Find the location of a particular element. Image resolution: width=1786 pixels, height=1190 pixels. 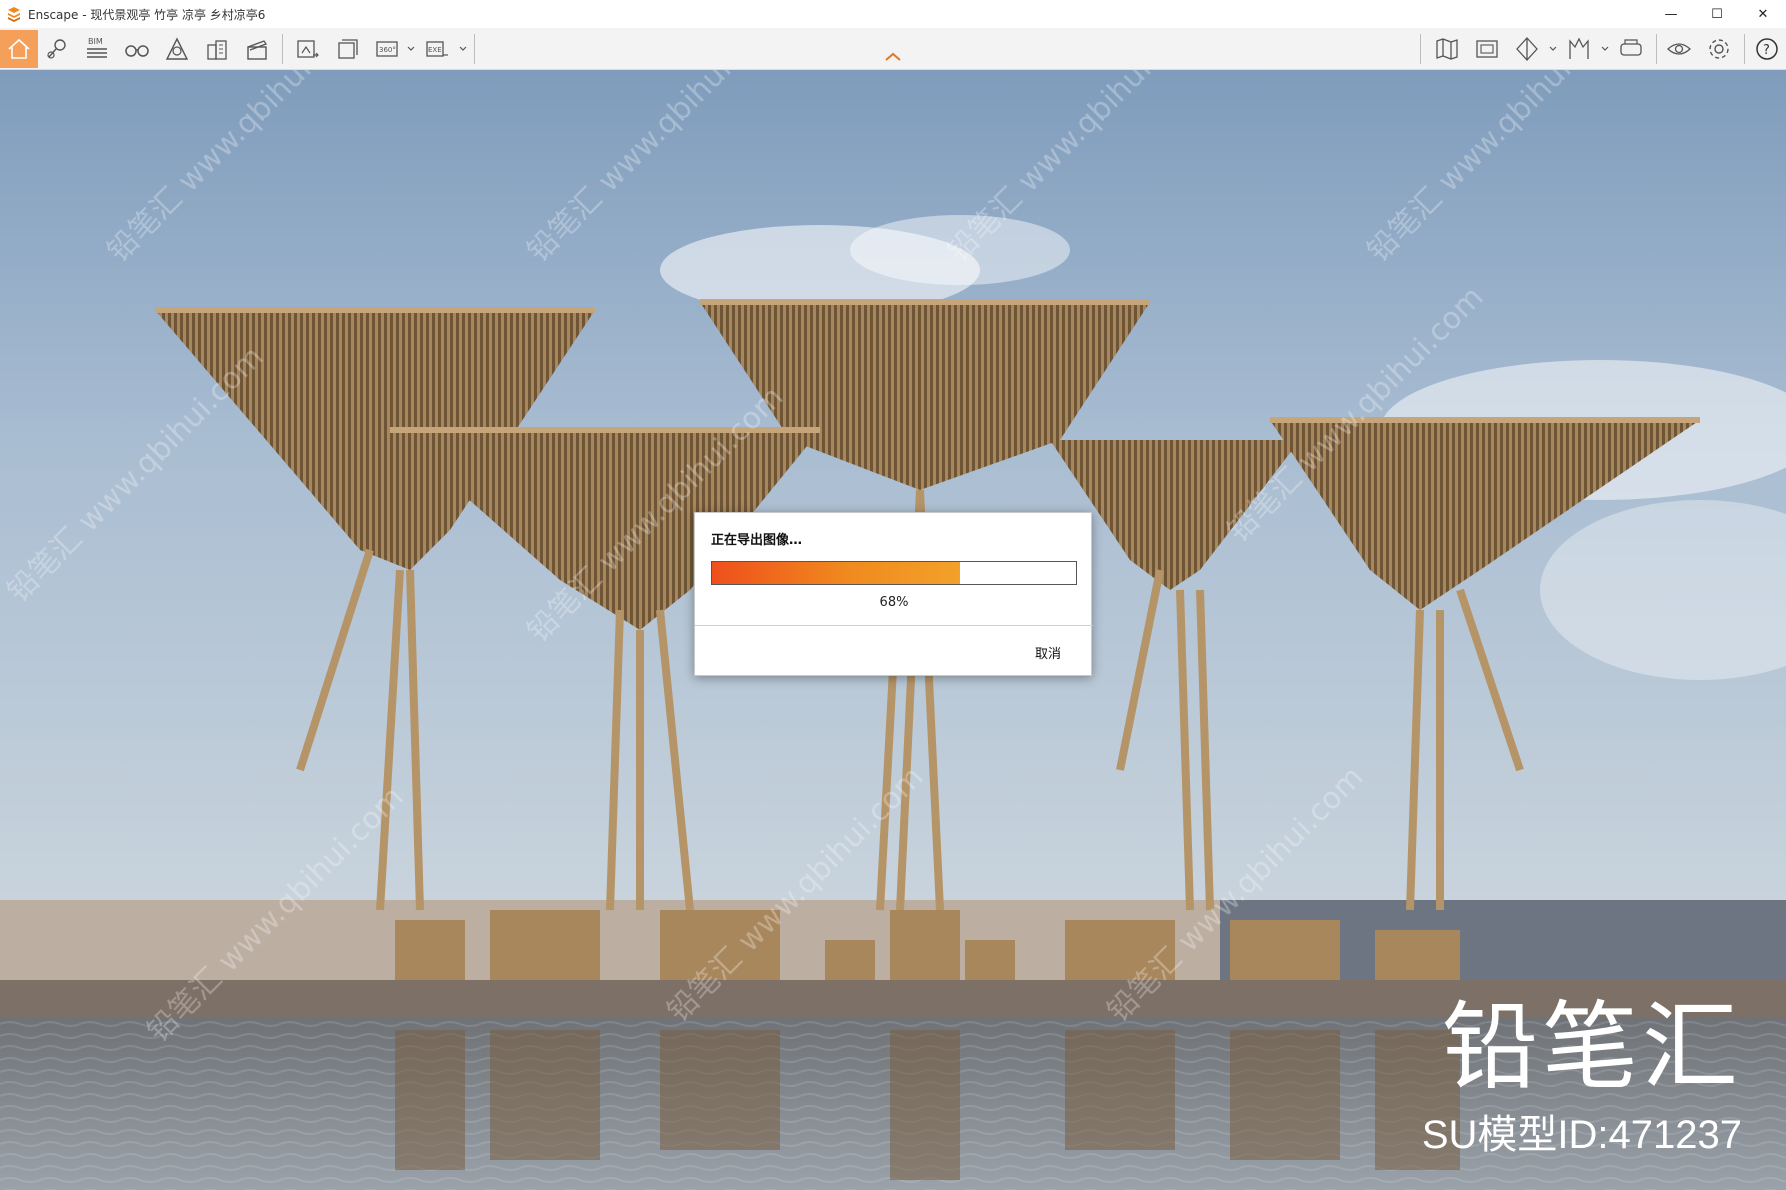

panorama-dropdown is located at coordinates (411, 49).